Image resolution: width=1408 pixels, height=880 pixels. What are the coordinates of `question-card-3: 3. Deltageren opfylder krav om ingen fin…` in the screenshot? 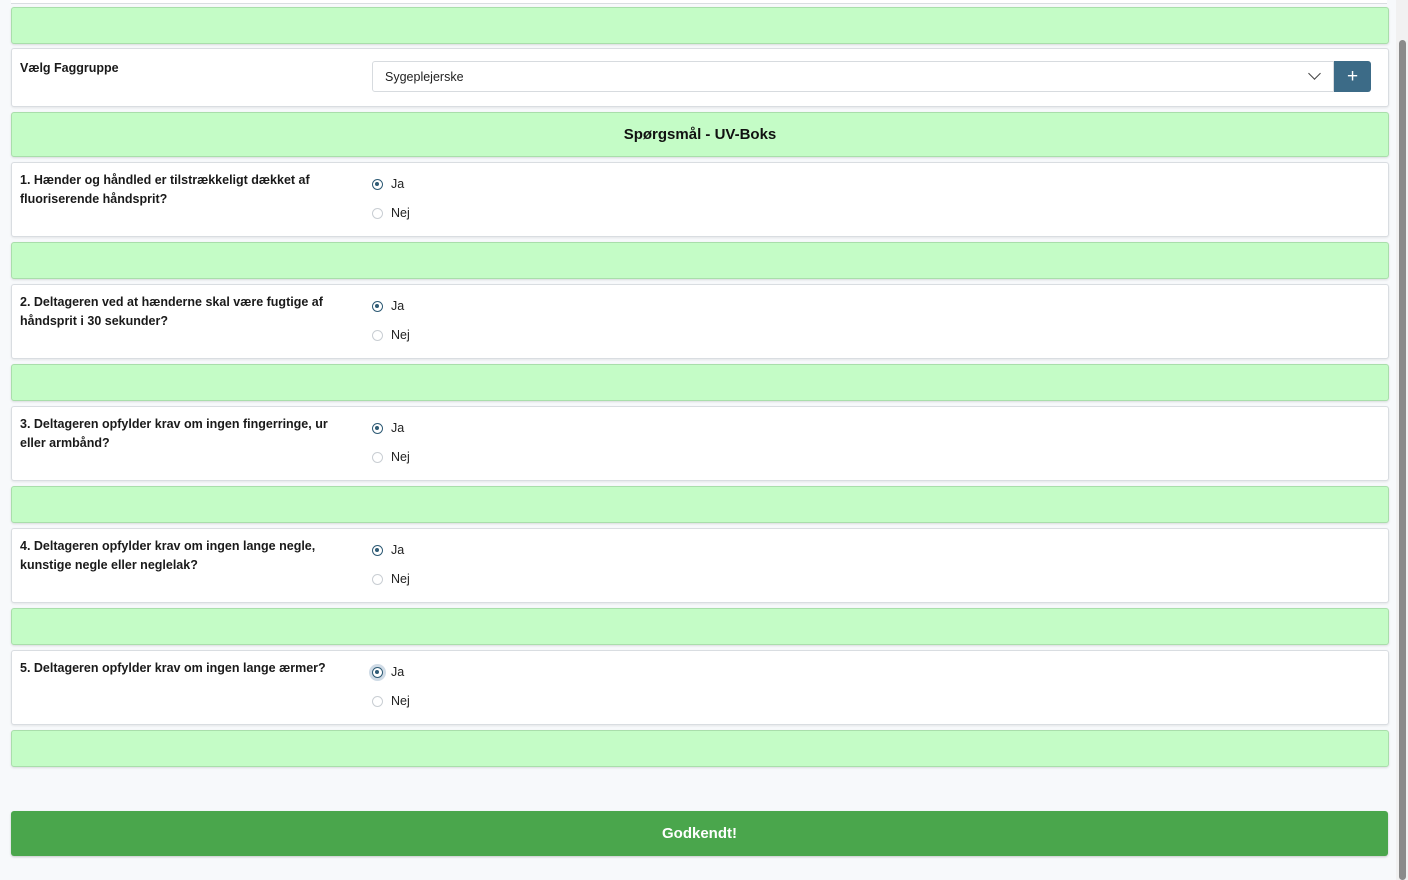 It's located at (700, 443).